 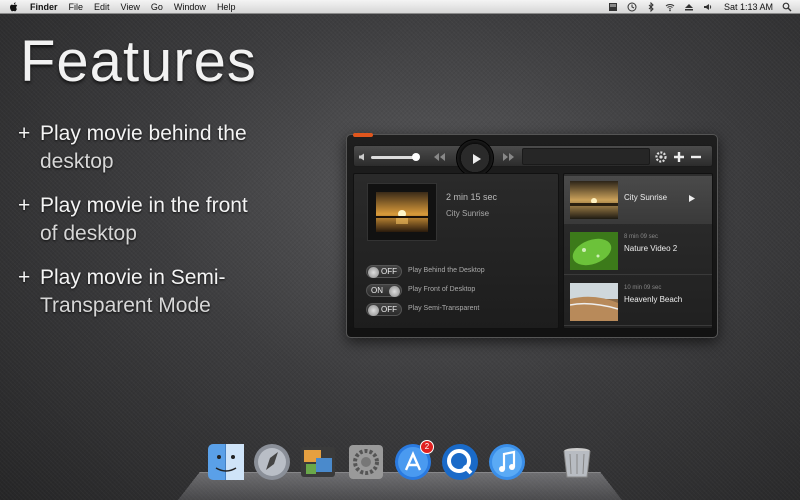 What do you see at coordinates (653, 299) in the screenshot?
I see `playlist-item-name: Heavenly Beach` at bounding box center [653, 299].